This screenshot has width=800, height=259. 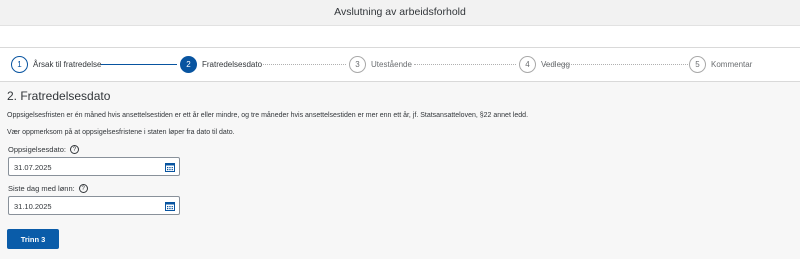 I want to click on step-number-5: 5, so click(x=697, y=64).